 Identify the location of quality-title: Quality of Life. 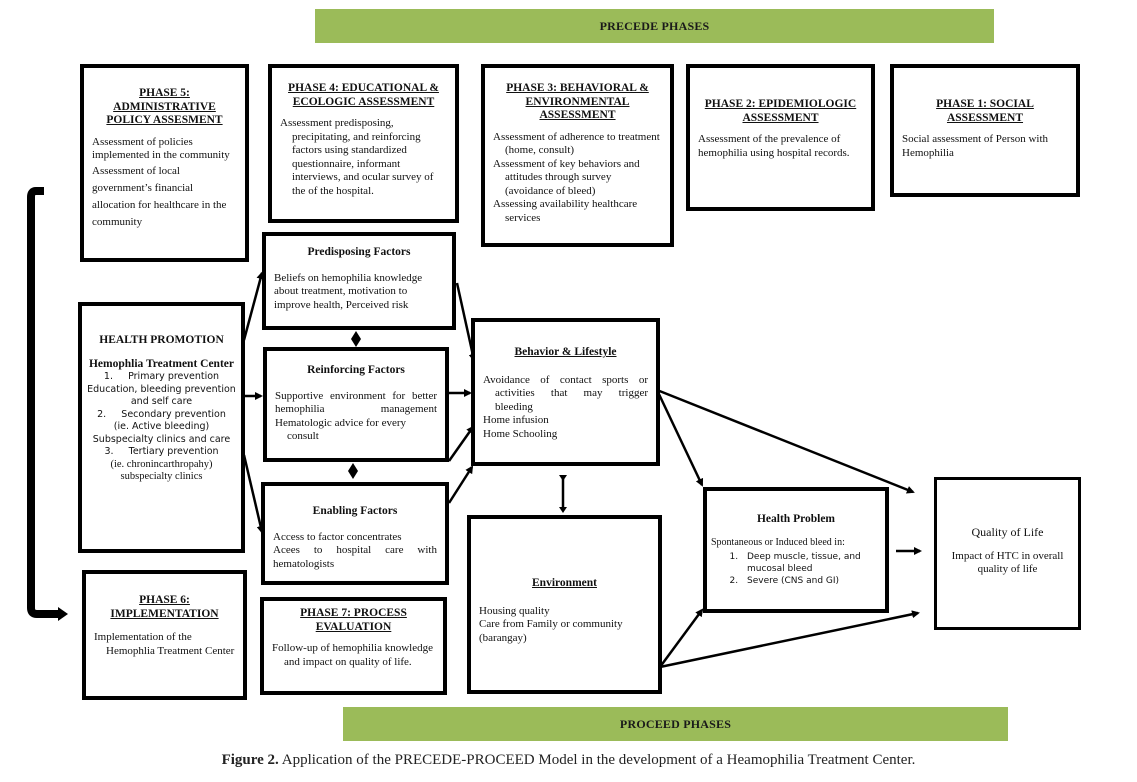
(1007, 532).